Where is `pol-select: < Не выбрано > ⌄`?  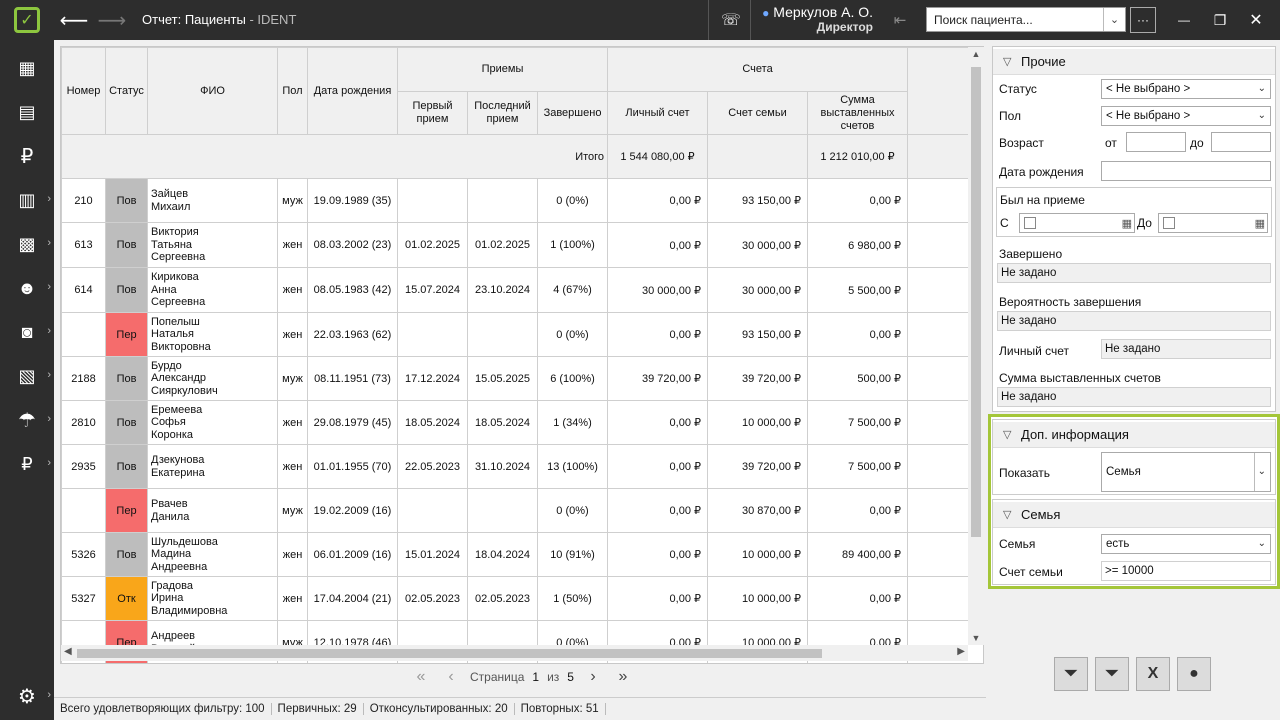
pol-select: < Не выбрано > ⌄ is located at coordinates (1186, 116).